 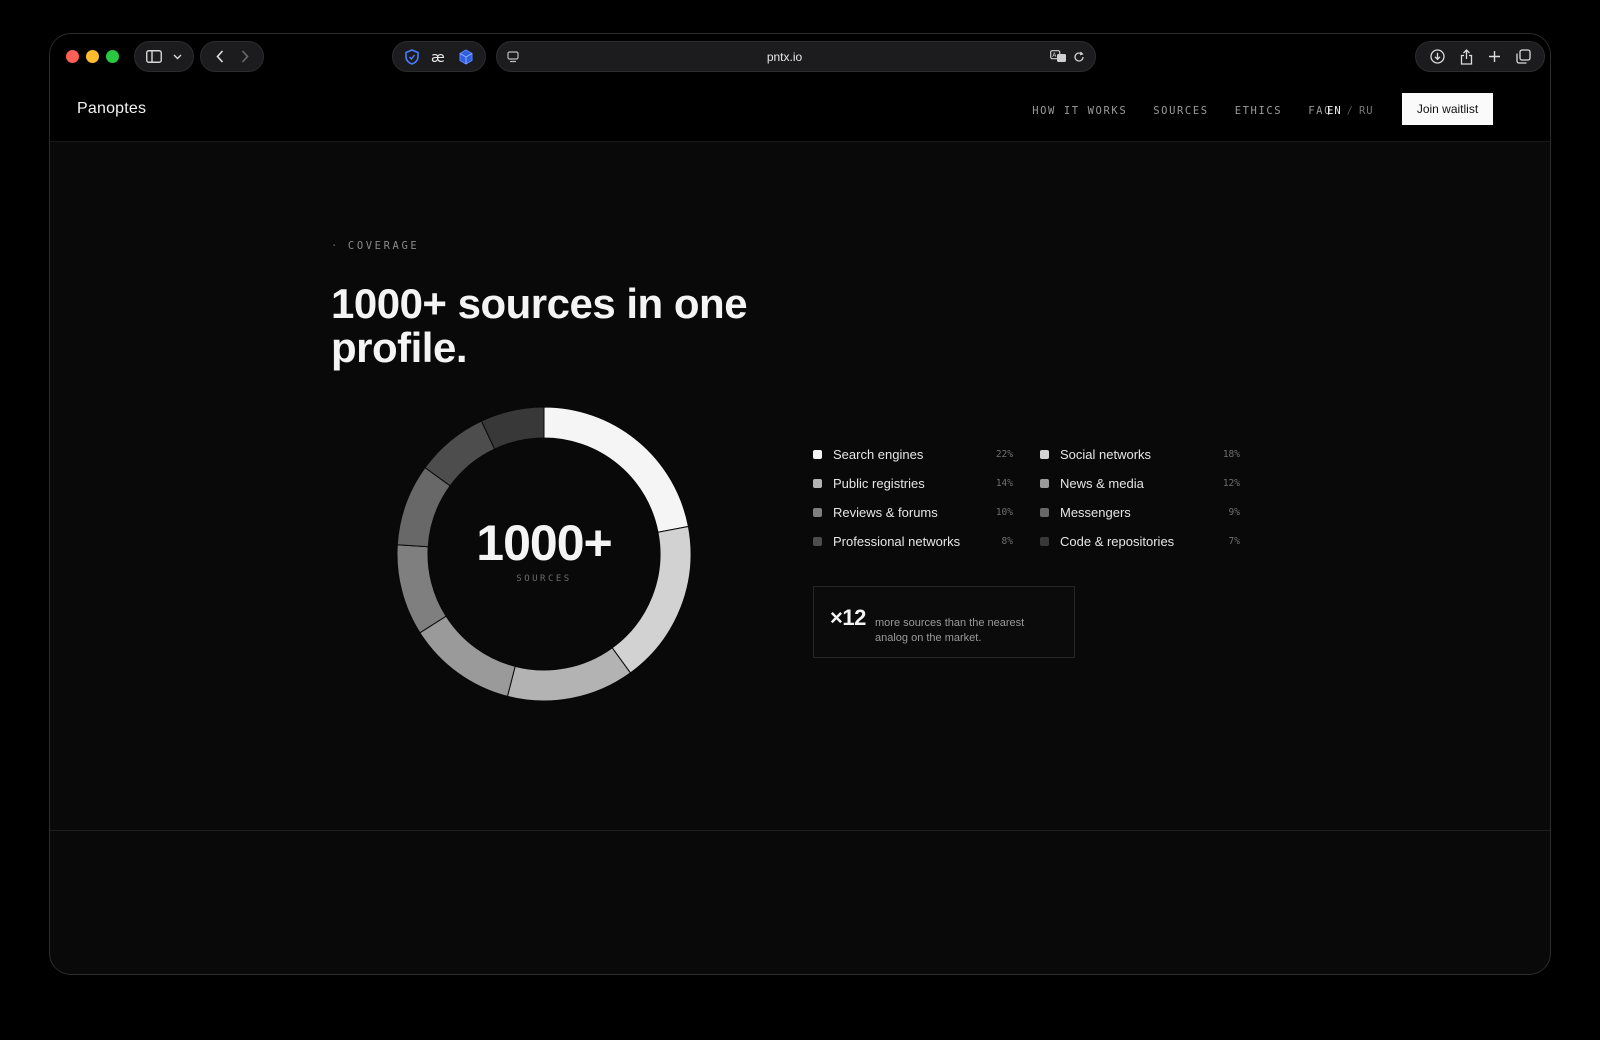 What do you see at coordinates (1231, 454) in the screenshot?
I see `legend-value: 18%` at bounding box center [1231, 454].